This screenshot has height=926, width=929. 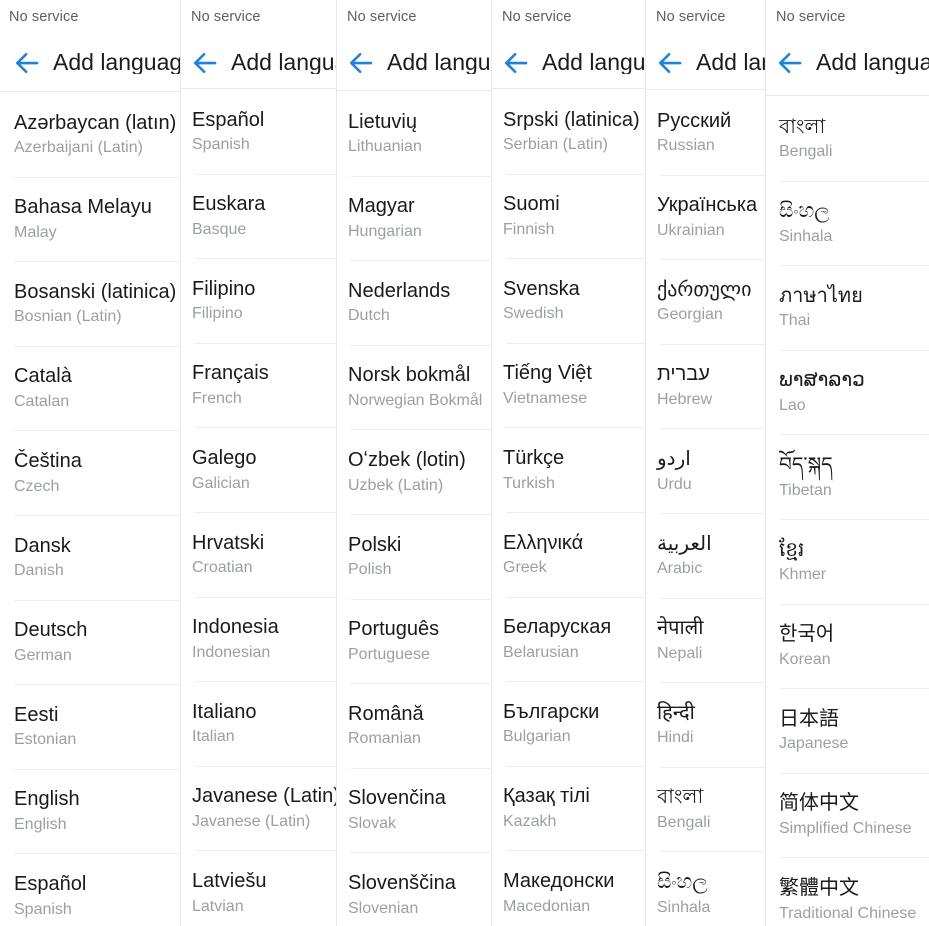 I want to click on language-list-item: Ελληνικά Greek, so click(x=568, y=555).